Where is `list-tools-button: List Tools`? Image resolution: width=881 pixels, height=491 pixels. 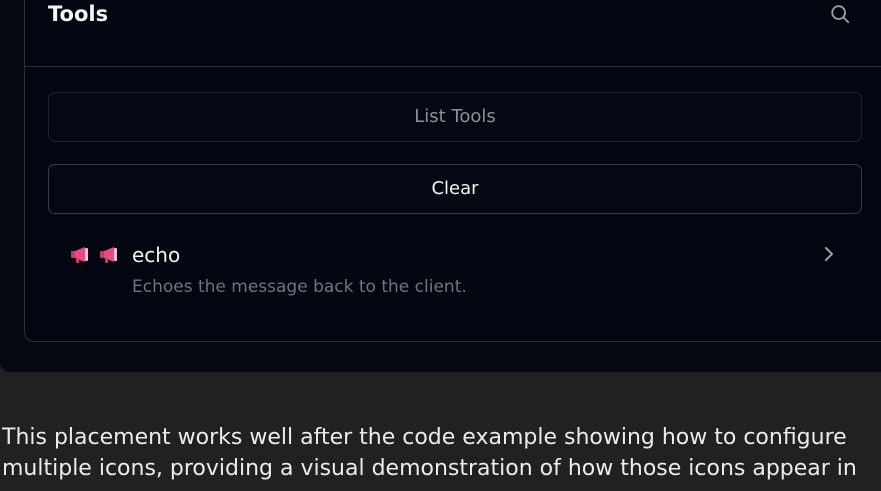
list-tools-button: List Tools is located at coordinates (455, 117).